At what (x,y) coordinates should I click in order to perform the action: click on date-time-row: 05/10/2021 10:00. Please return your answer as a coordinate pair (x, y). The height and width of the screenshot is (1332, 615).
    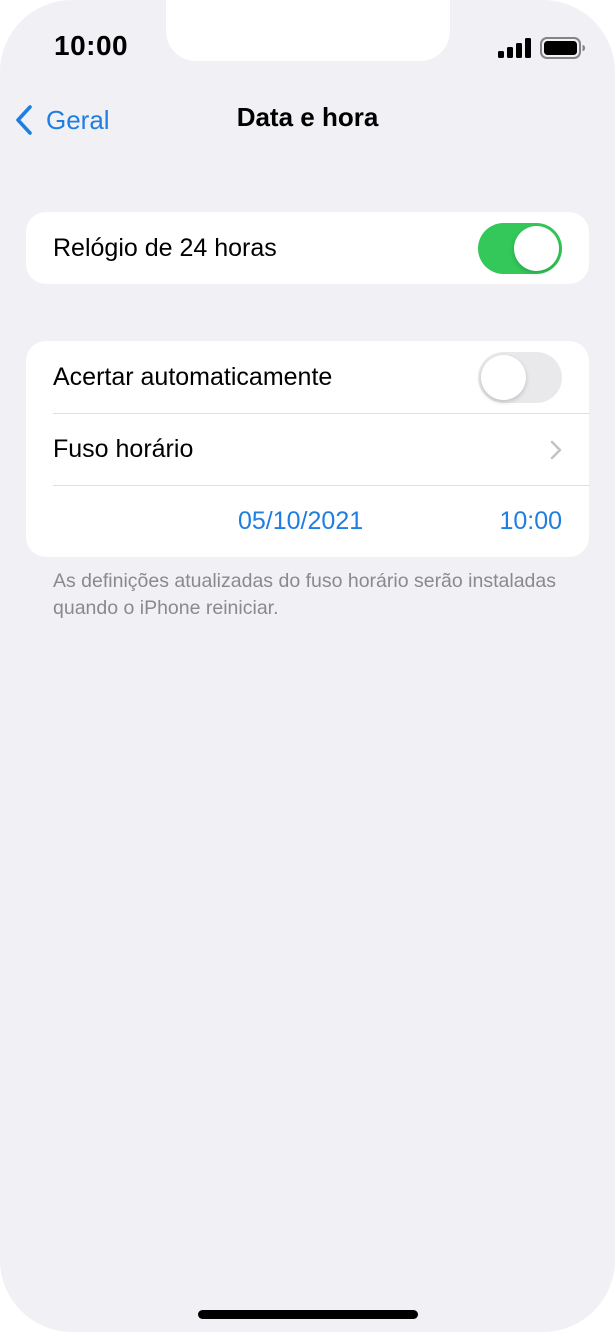
    Looking at the image, I should click on (307, 521).